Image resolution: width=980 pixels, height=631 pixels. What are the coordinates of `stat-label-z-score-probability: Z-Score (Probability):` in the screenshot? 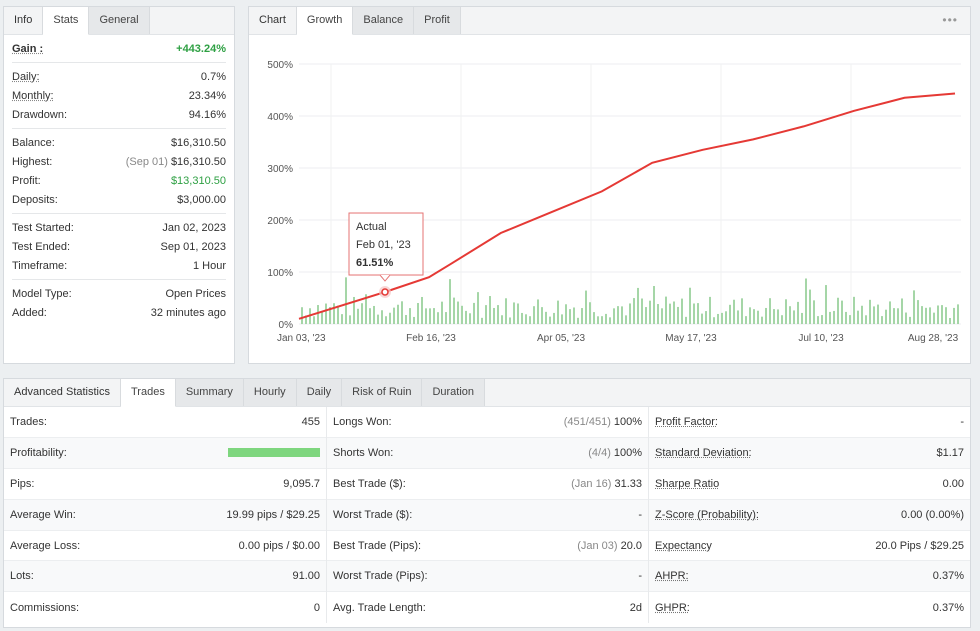 It's located at (707, 515).